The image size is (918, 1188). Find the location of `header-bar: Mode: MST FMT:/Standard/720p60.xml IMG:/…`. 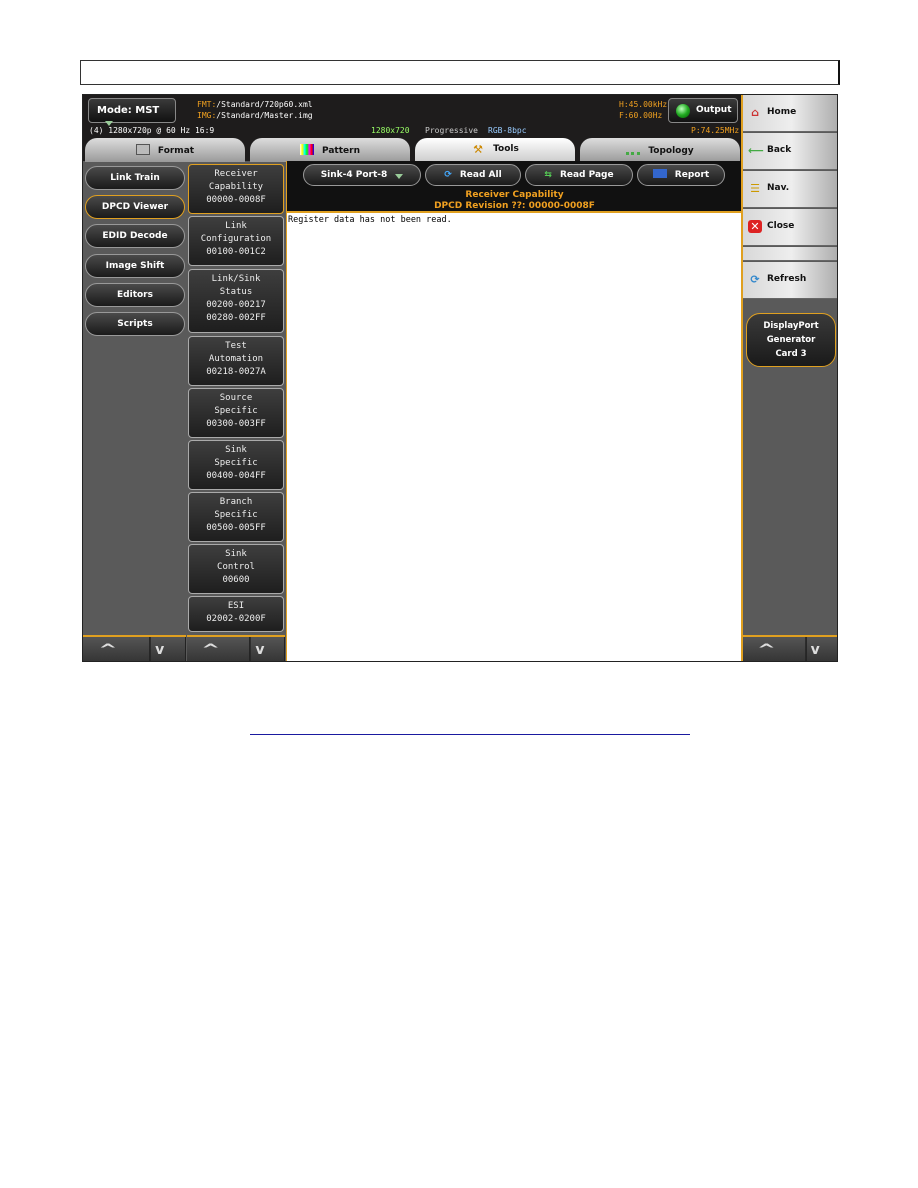

header-bar: Mode: MST FMT:/Standard/720p60.xml IMG:/… is located at coordinates (412, 116).